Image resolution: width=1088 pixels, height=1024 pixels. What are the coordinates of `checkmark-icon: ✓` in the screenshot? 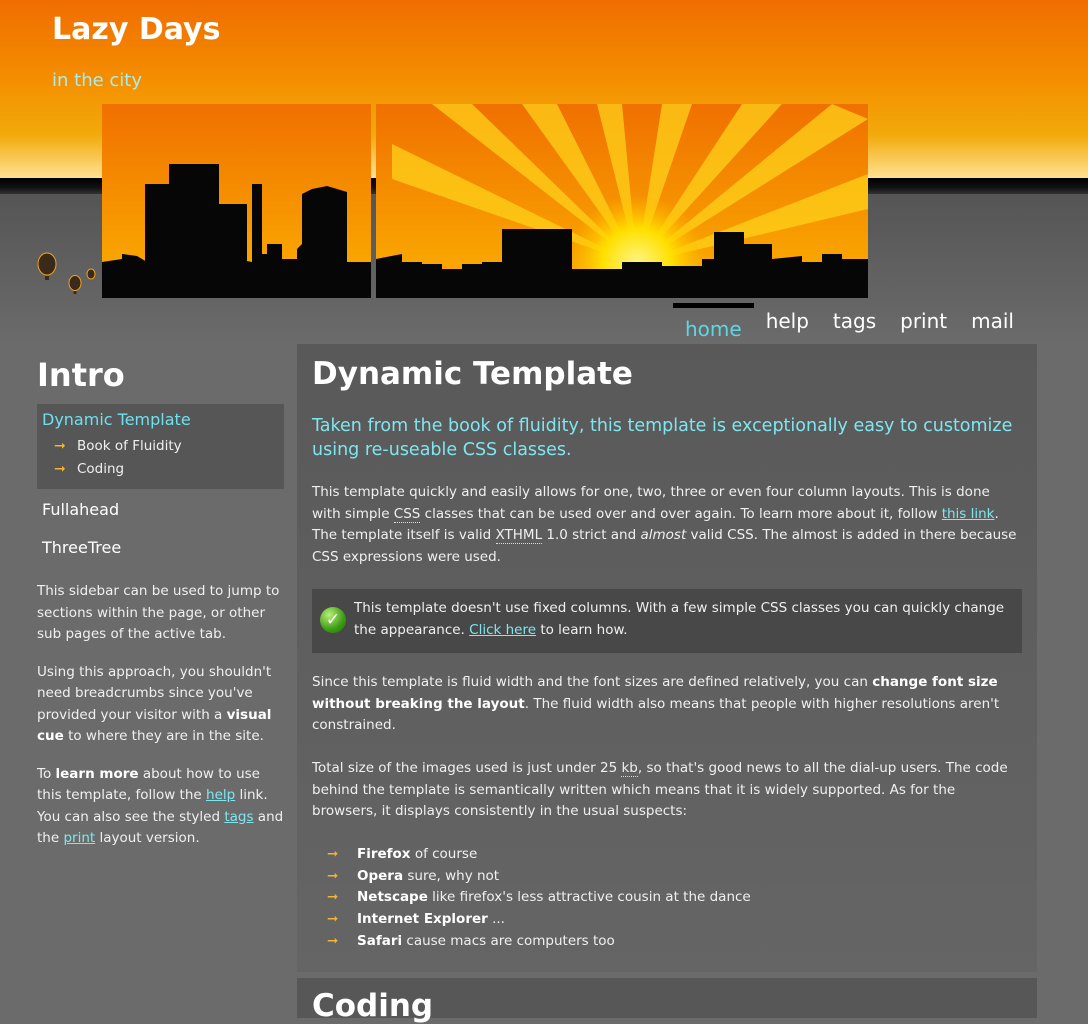 It's located at (333, 620).